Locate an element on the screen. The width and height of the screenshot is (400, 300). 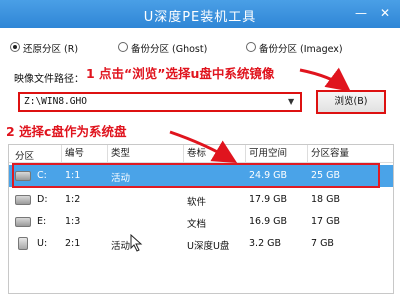
cursor-icon is located at coordinates (136, 243).